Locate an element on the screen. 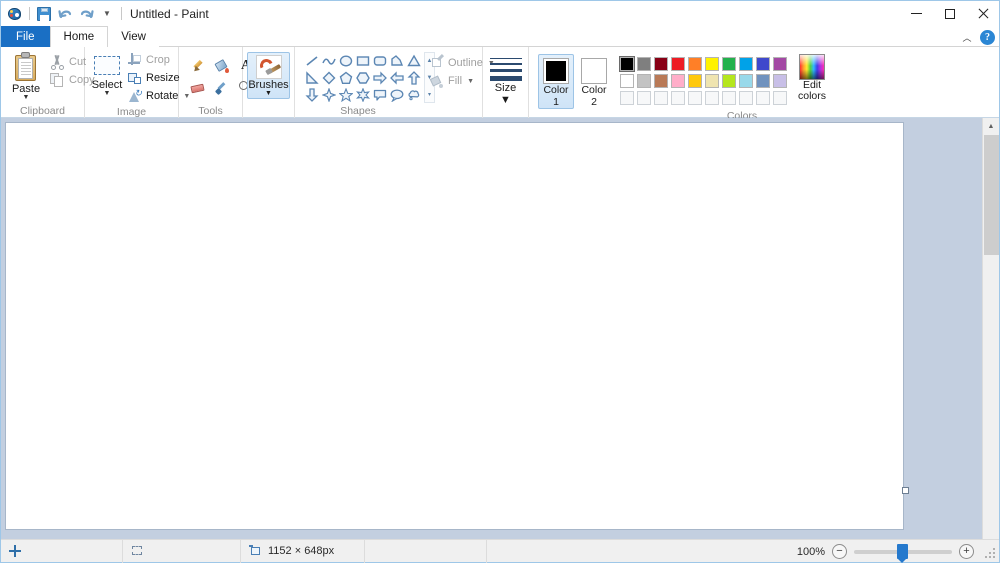  shape-pentagon is located at coordinates (346, 77).